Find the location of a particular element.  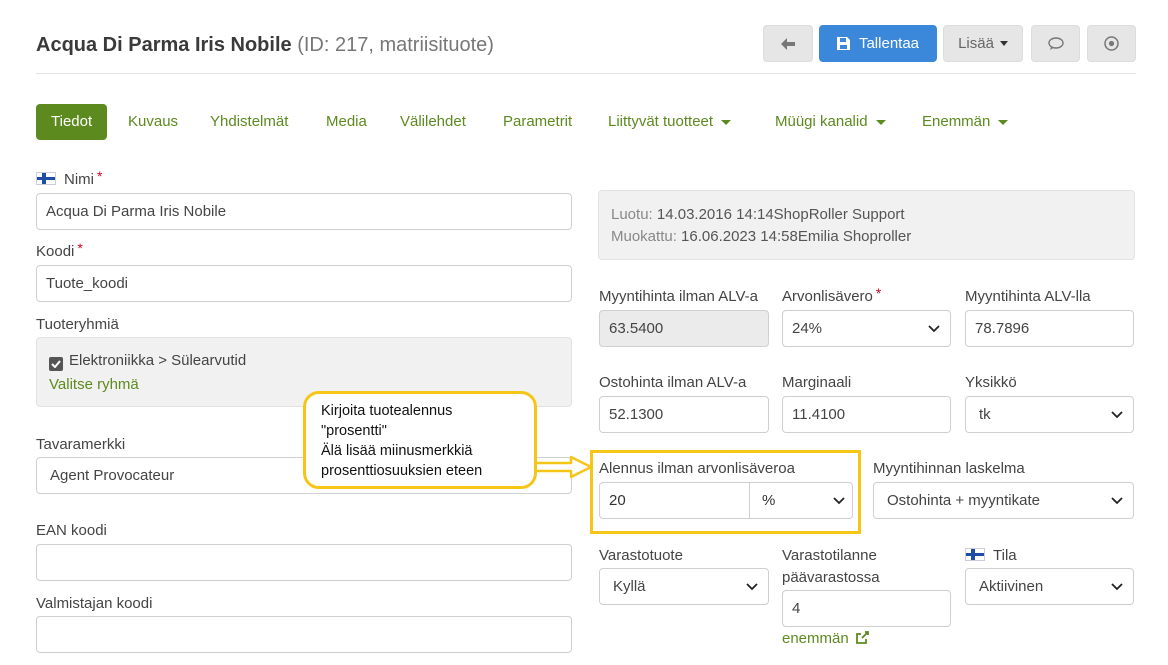

discount-label: Alennus ilman arvonlisäveroa is located at coordinates (697, 468).